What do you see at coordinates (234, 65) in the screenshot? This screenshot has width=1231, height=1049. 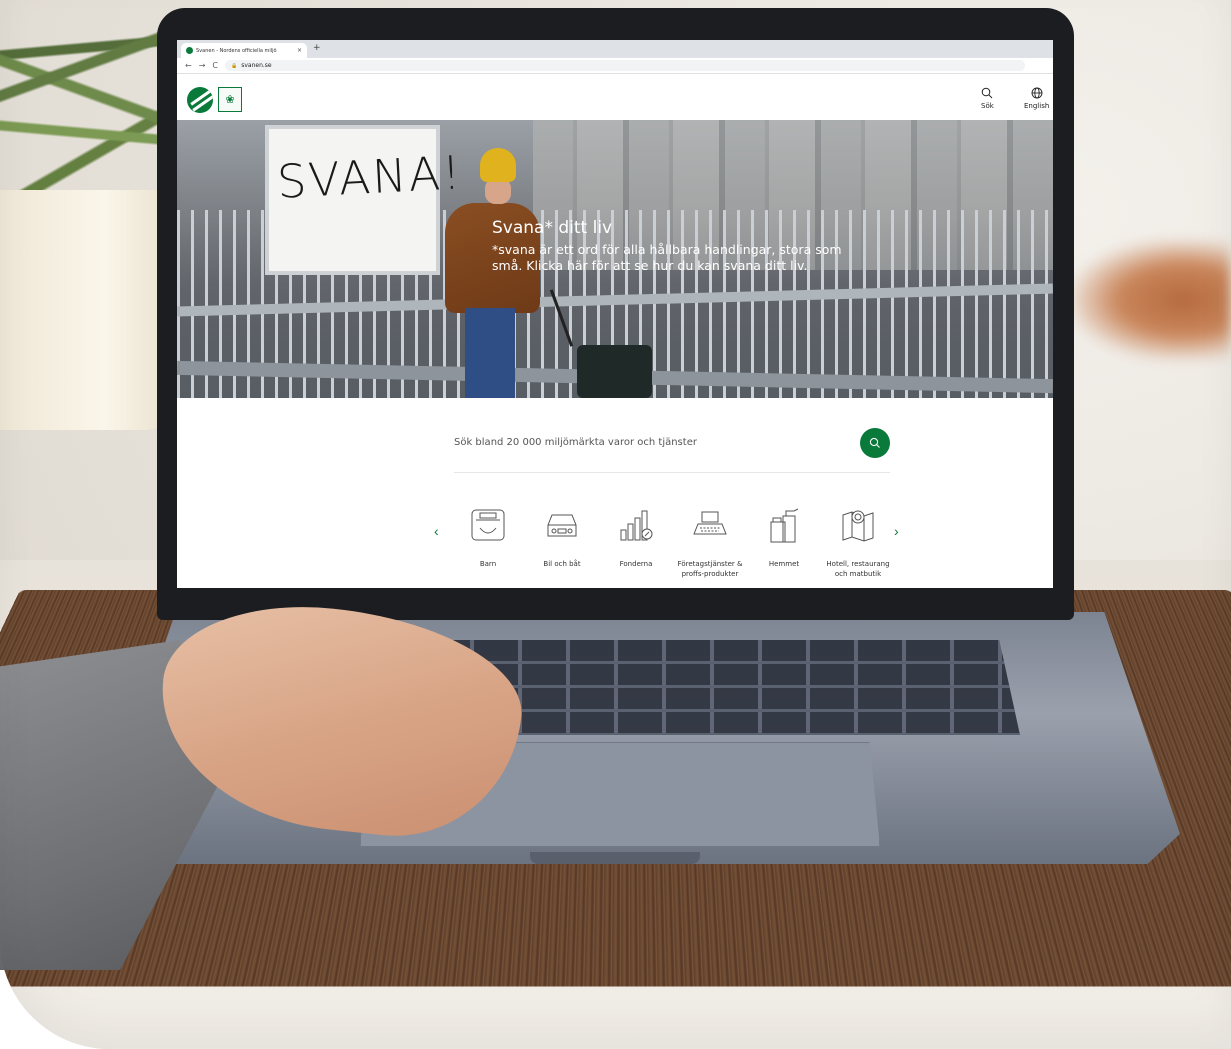 I see `lock-icon: 🔒` at bounding box center [234, 65].